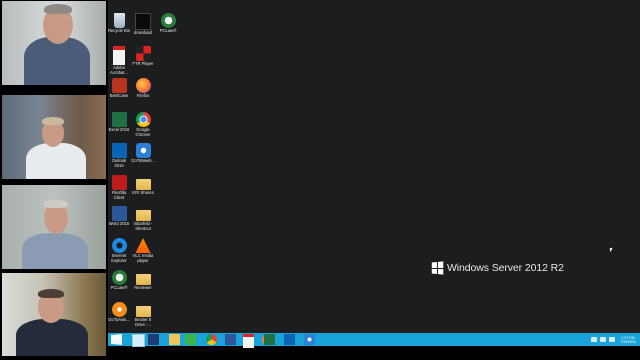  I want to click on taskbar-excel-icon, so click(269, 339).